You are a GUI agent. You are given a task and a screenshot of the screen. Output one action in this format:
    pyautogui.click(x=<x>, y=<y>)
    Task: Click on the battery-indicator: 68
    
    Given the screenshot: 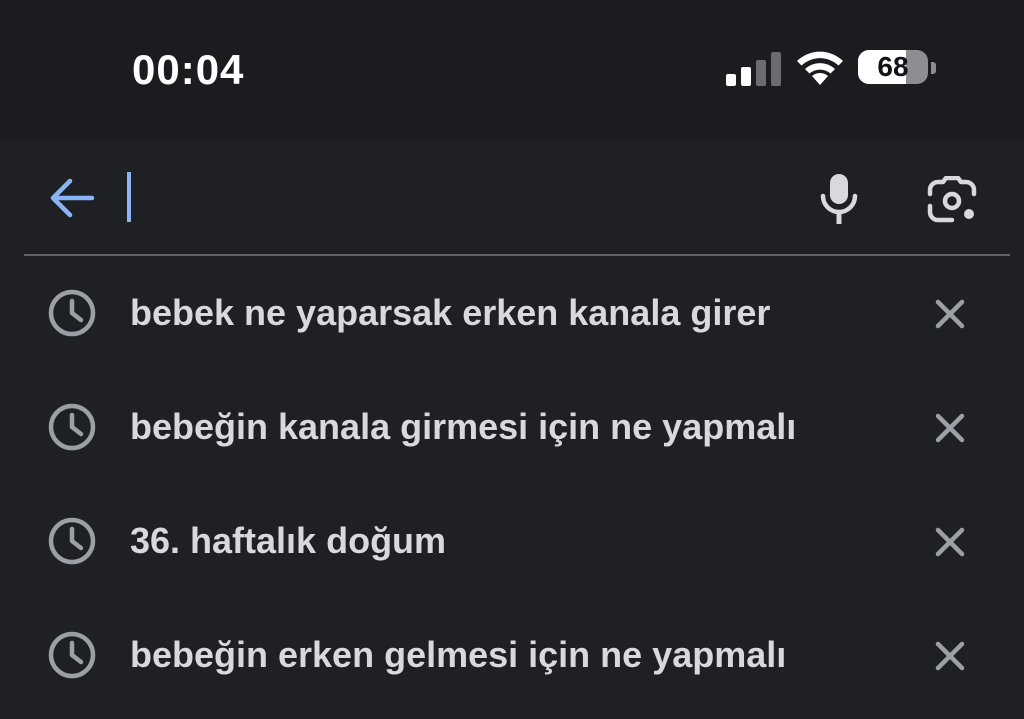 What is the action you would take?
    pyautogui.click(x=898, y=68)
    